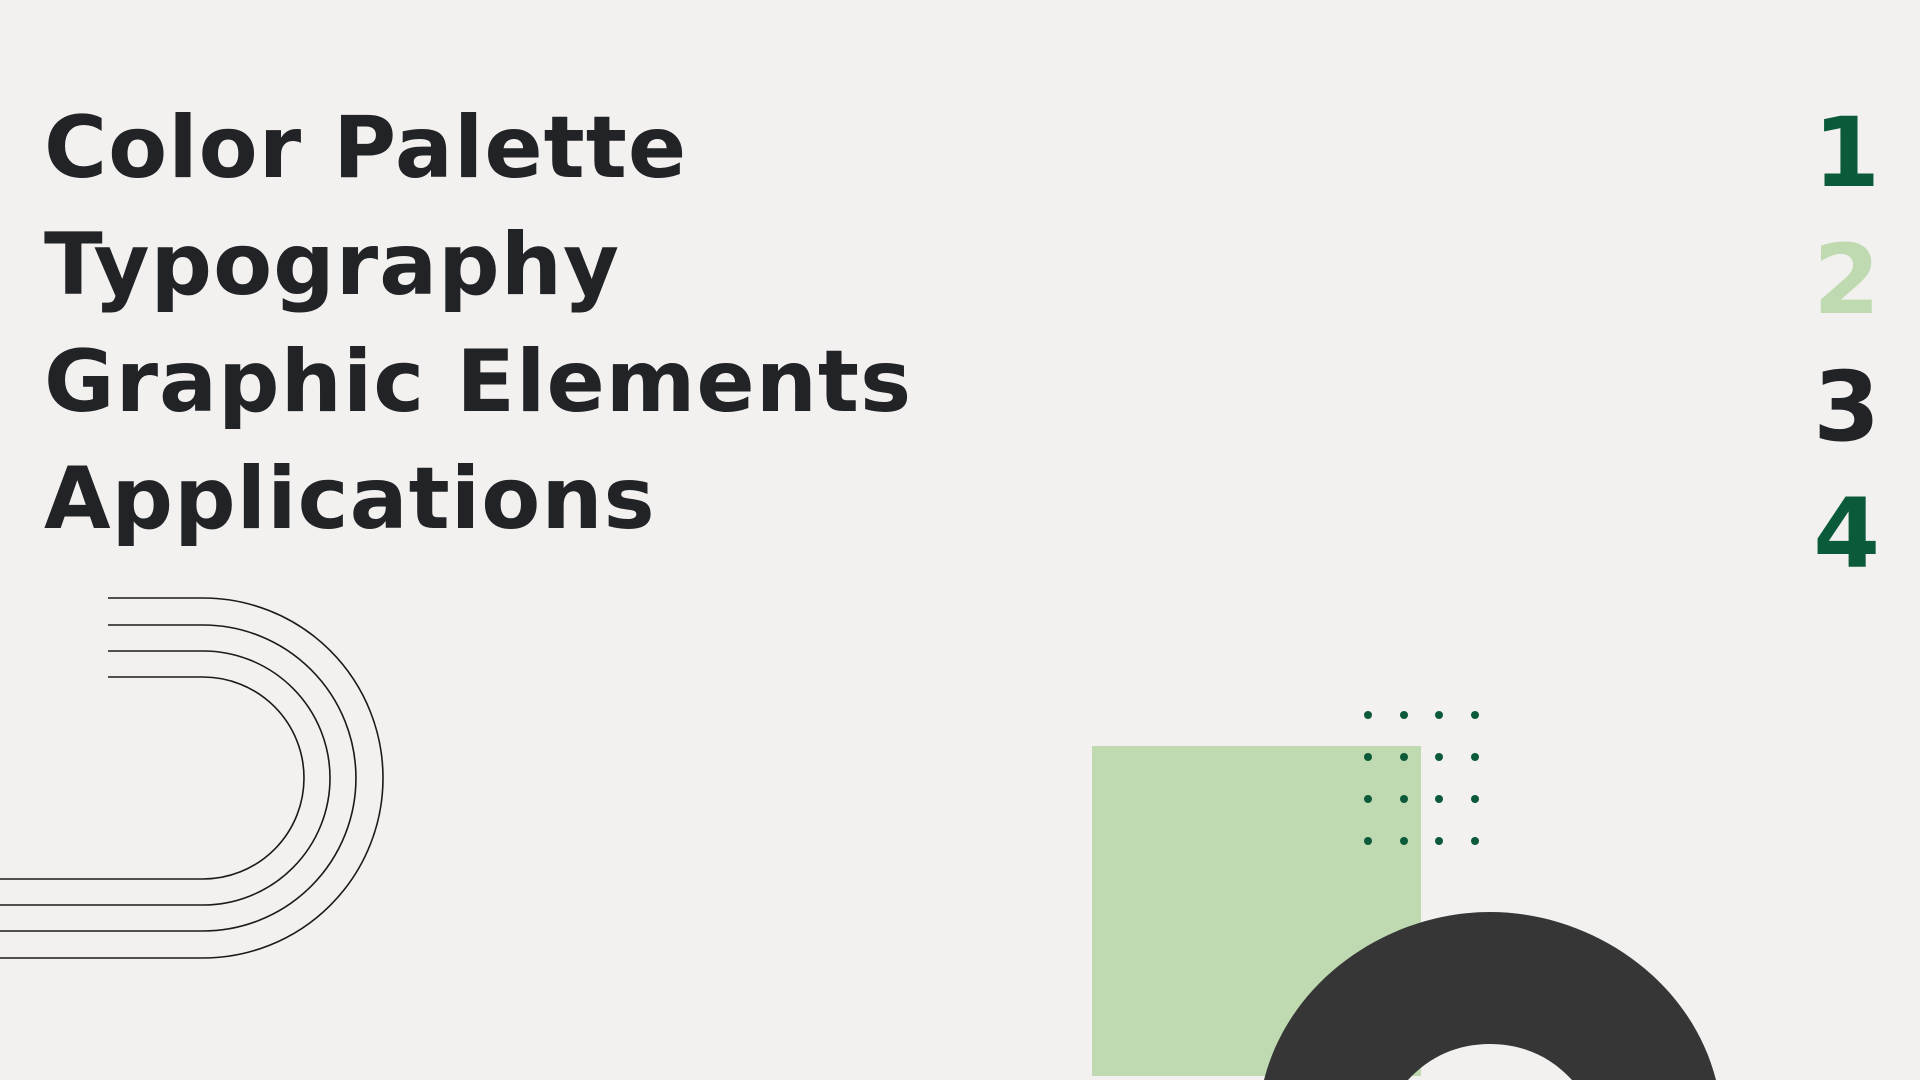  Describe the element at coordinates (478, 382) in the screenshot. I see `toc-item-graphic-elements: Graphic Elements` at that location.